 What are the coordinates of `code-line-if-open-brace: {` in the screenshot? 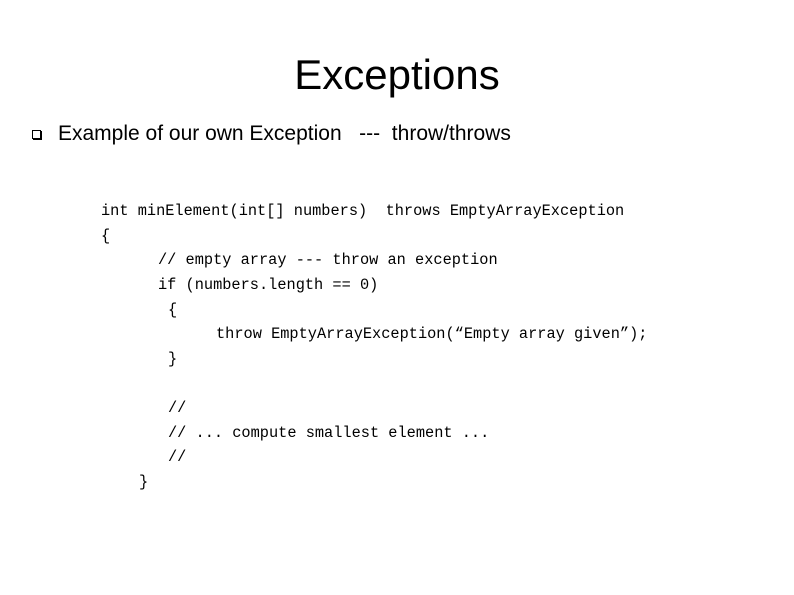 It's located at (173, 310).